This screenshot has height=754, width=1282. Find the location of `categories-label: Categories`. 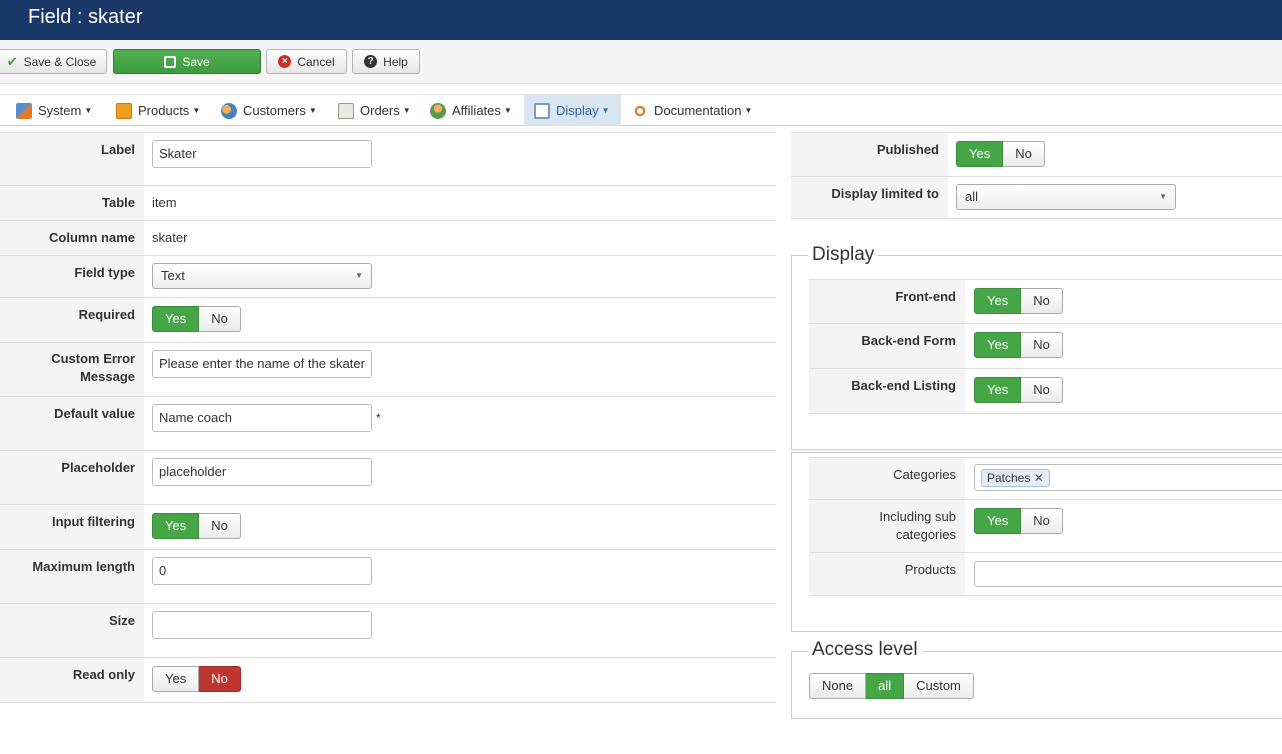

categories-label: Categories is located at coordinates (887, 478).